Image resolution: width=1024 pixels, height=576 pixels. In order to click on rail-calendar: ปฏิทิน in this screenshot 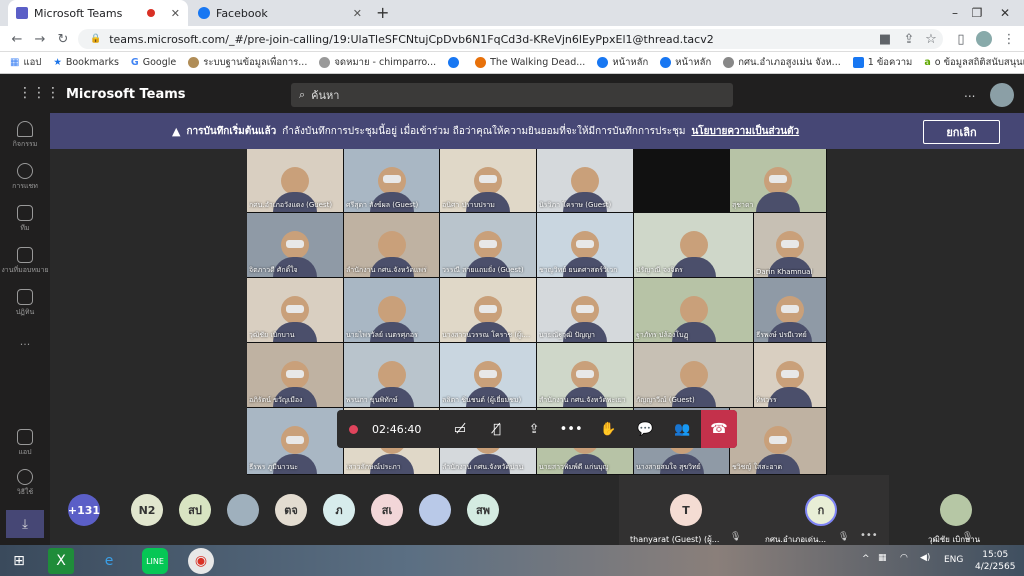, I will do `click(25, 303)`.